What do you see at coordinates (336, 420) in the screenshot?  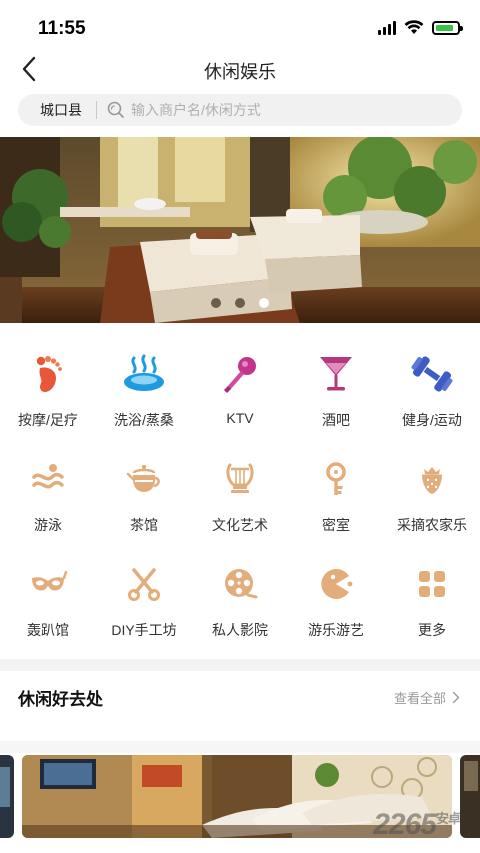 I see `category-label: 酒吧` at bounding box center [336, 420].